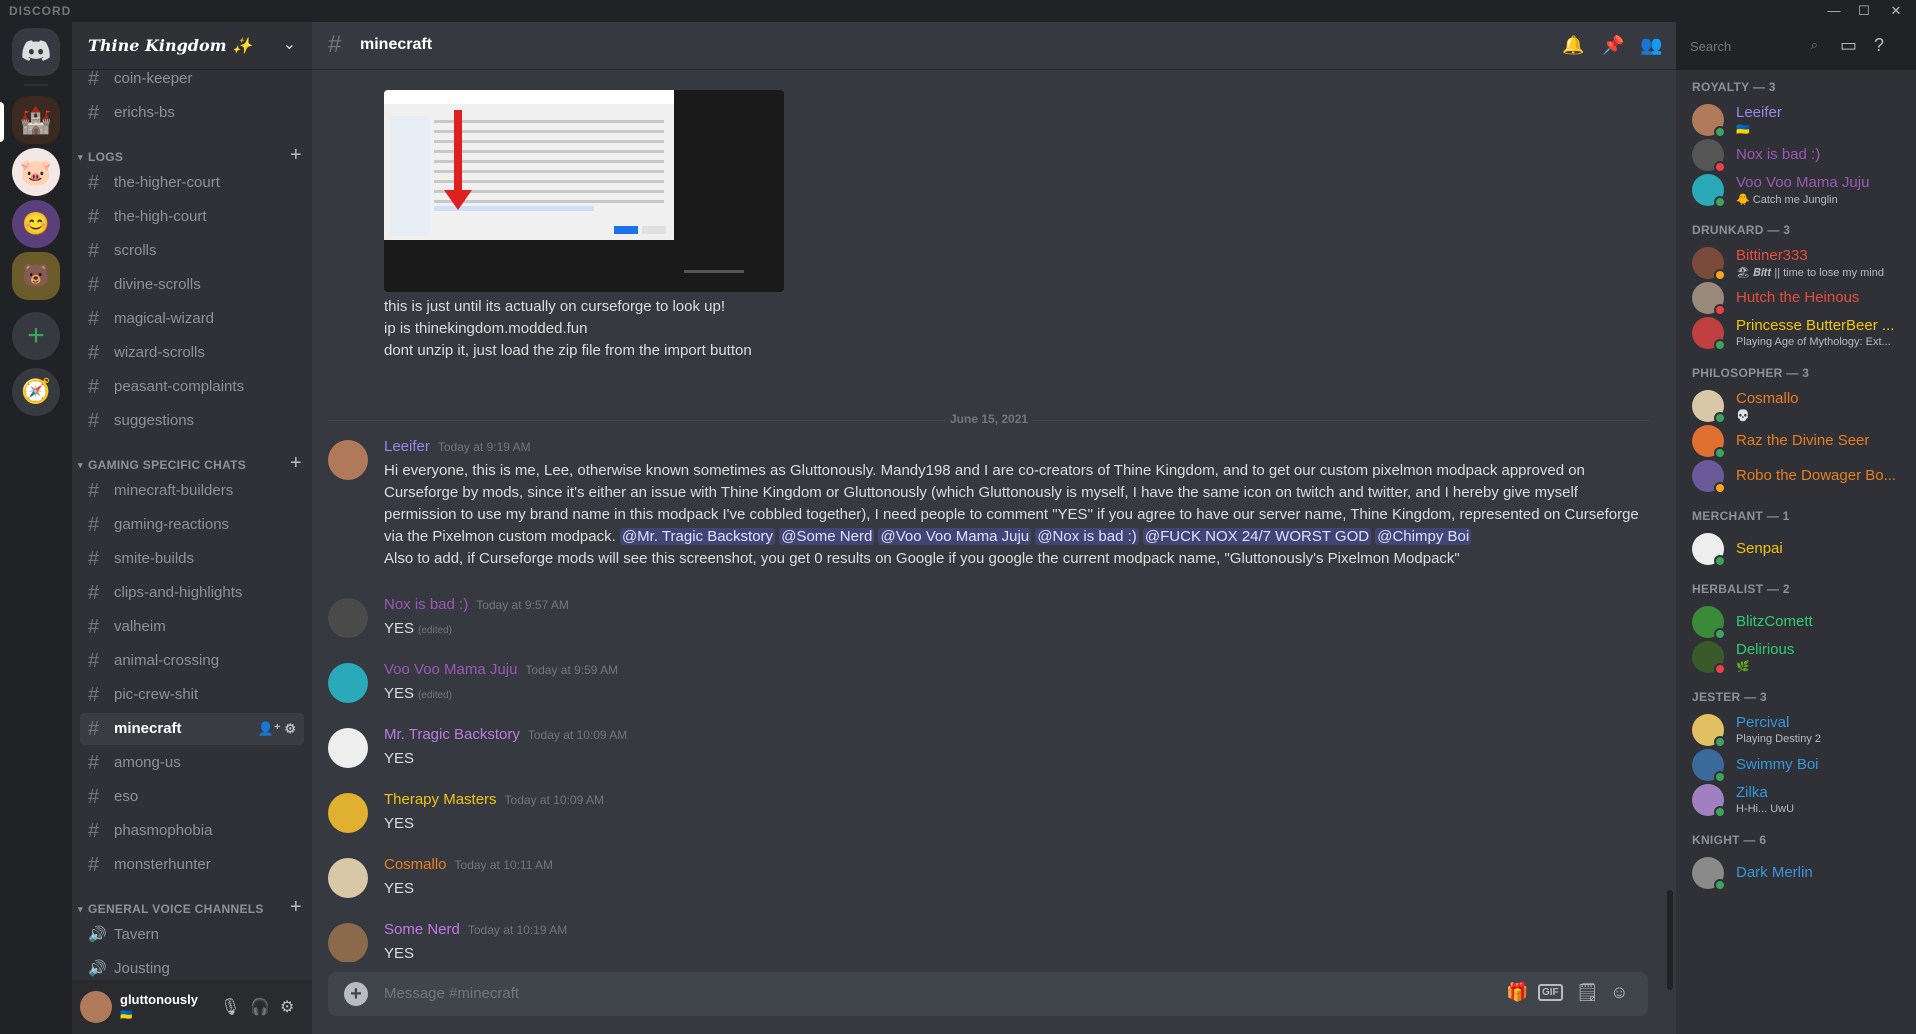 Image resolution: width=1916 pixels, height=1034 pixels. What do you see at coordinates (192, 935) in the screenshot?
I see `voice-channel-tavern: 🔊 Tavern` at bounding box center [192, 935].